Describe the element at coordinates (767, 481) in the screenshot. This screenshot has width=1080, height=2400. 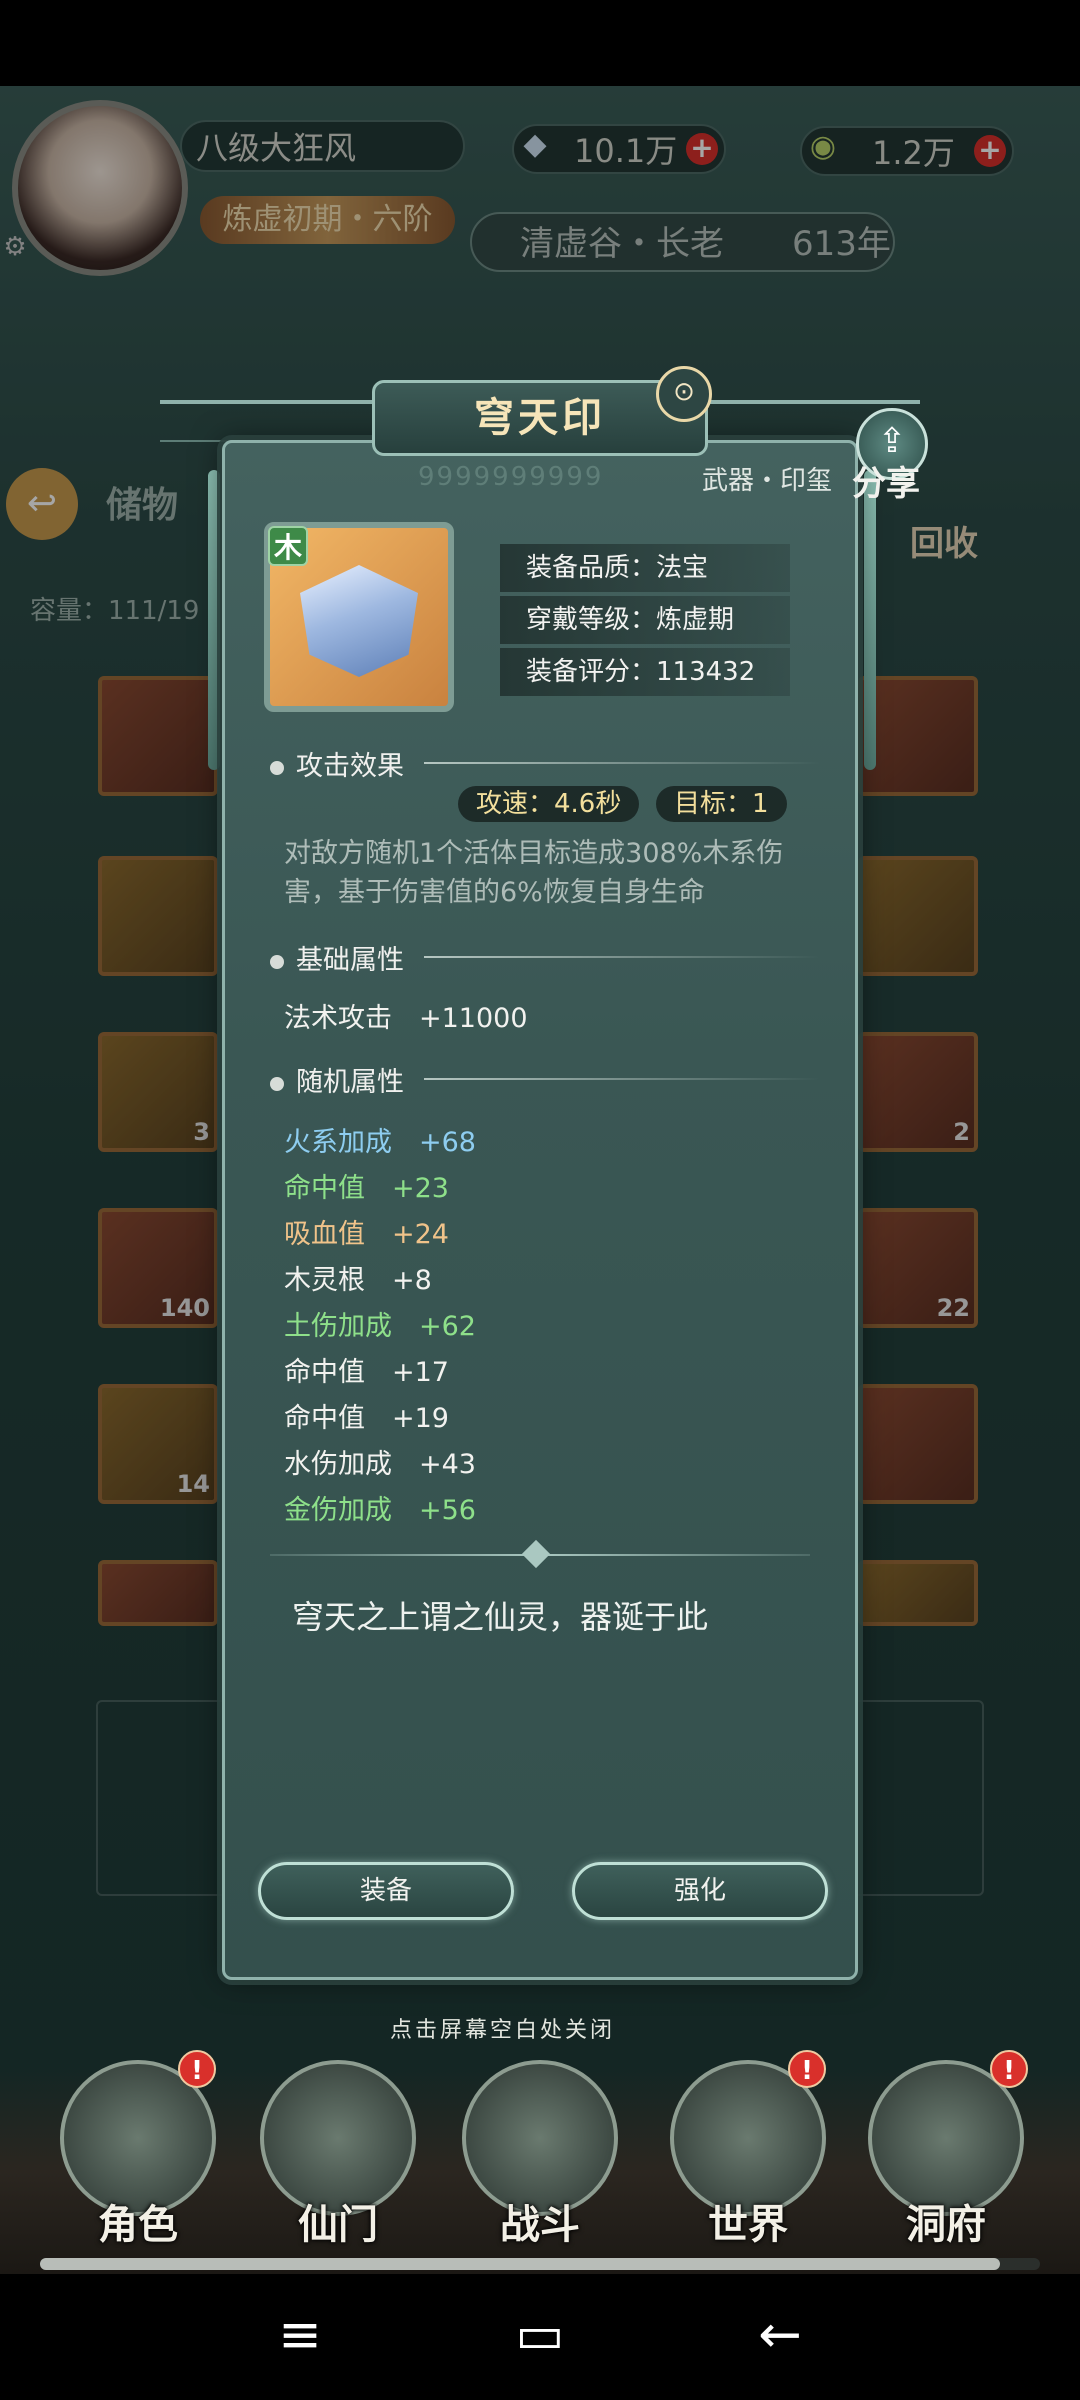
I see `item-category: 武器・印玺` at that location.